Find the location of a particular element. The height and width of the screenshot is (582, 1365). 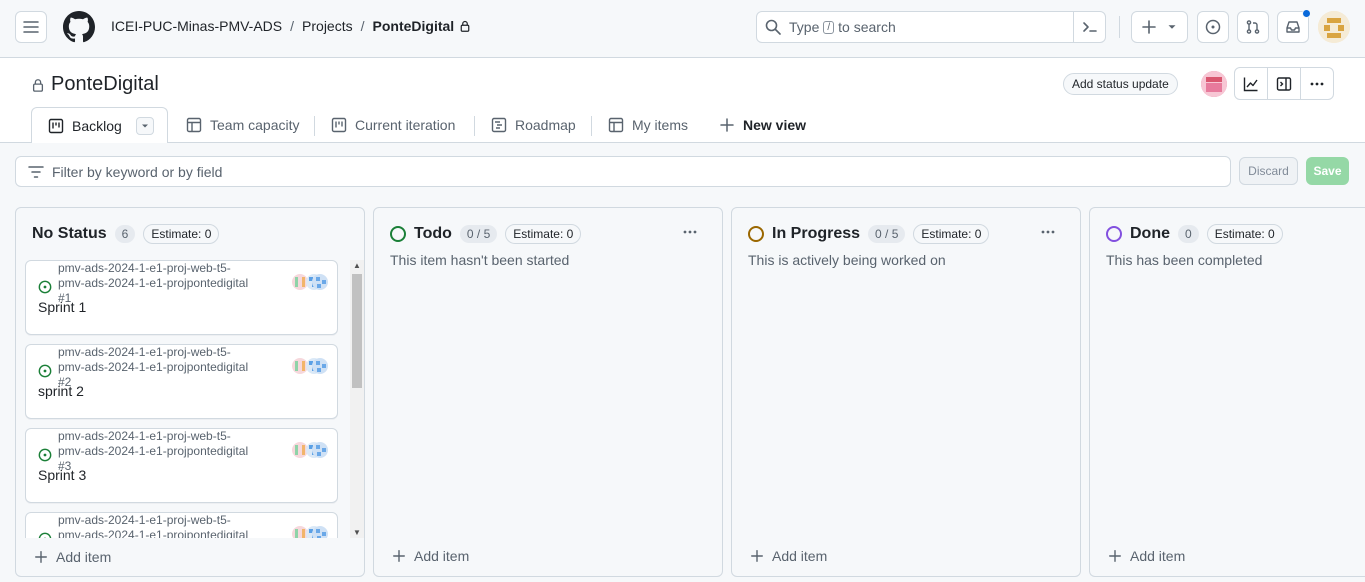

column-header: In Progress 0 / 5 Estimate: 0 is located at coordinates (869, 234).